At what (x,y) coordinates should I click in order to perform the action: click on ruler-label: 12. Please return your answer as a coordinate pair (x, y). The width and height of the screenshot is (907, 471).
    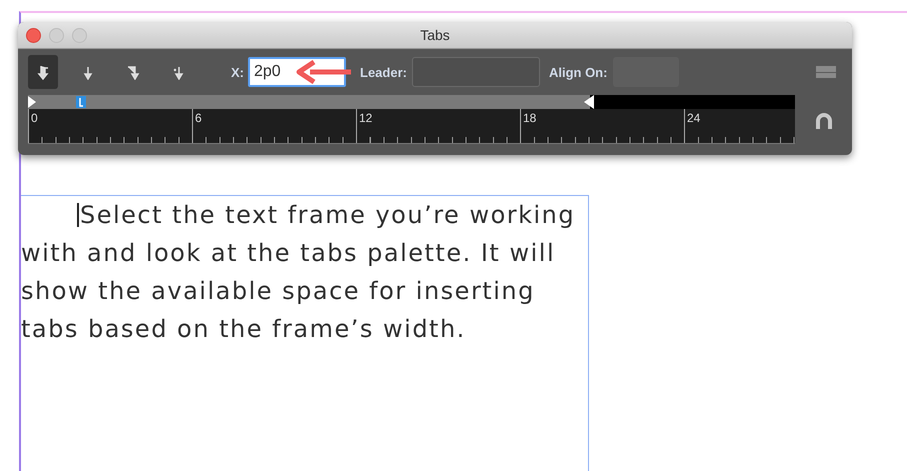
    Looking at the image, I should click on (365, 117).